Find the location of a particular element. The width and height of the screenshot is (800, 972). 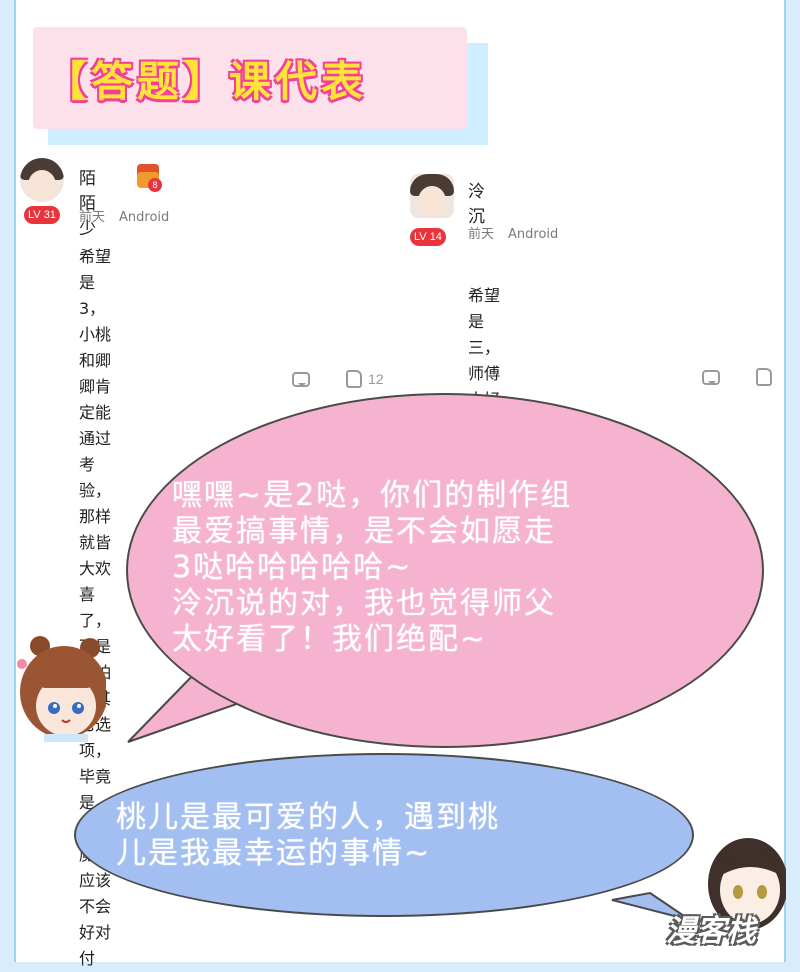

frame-border-left is located at coordinates (15, 481).